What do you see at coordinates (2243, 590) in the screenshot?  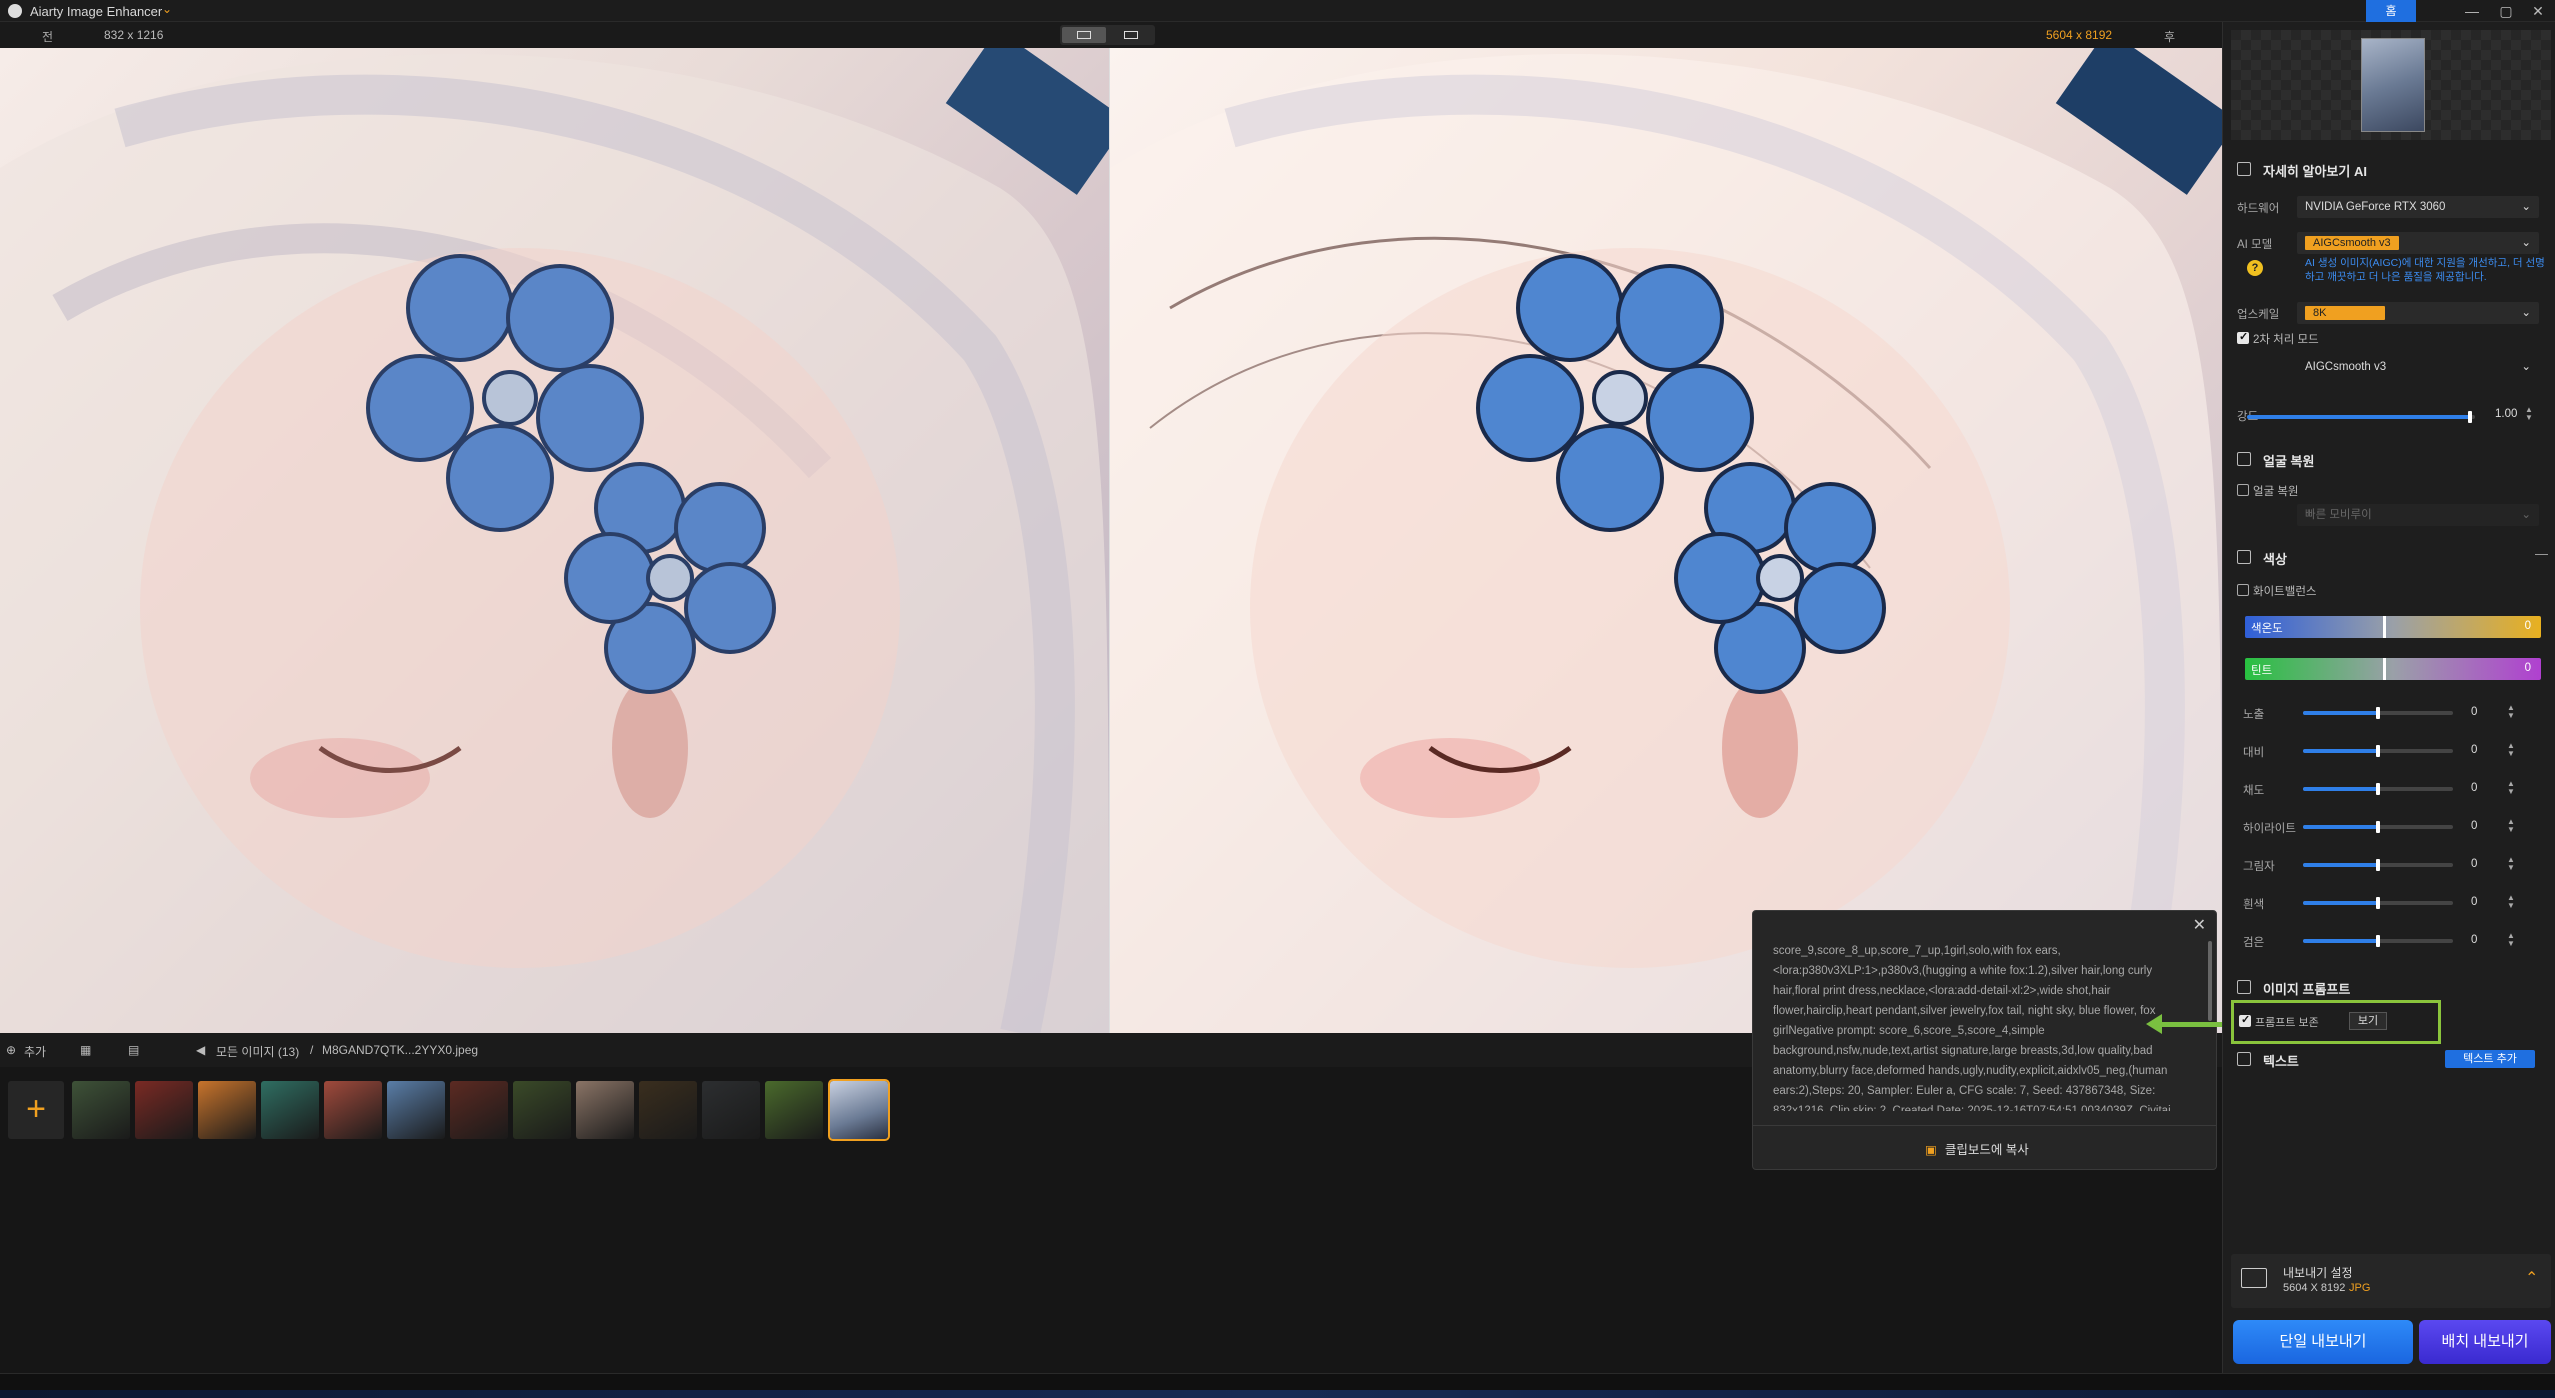 I see `white-balance-checkbox` at bounding box center [2243, 590].